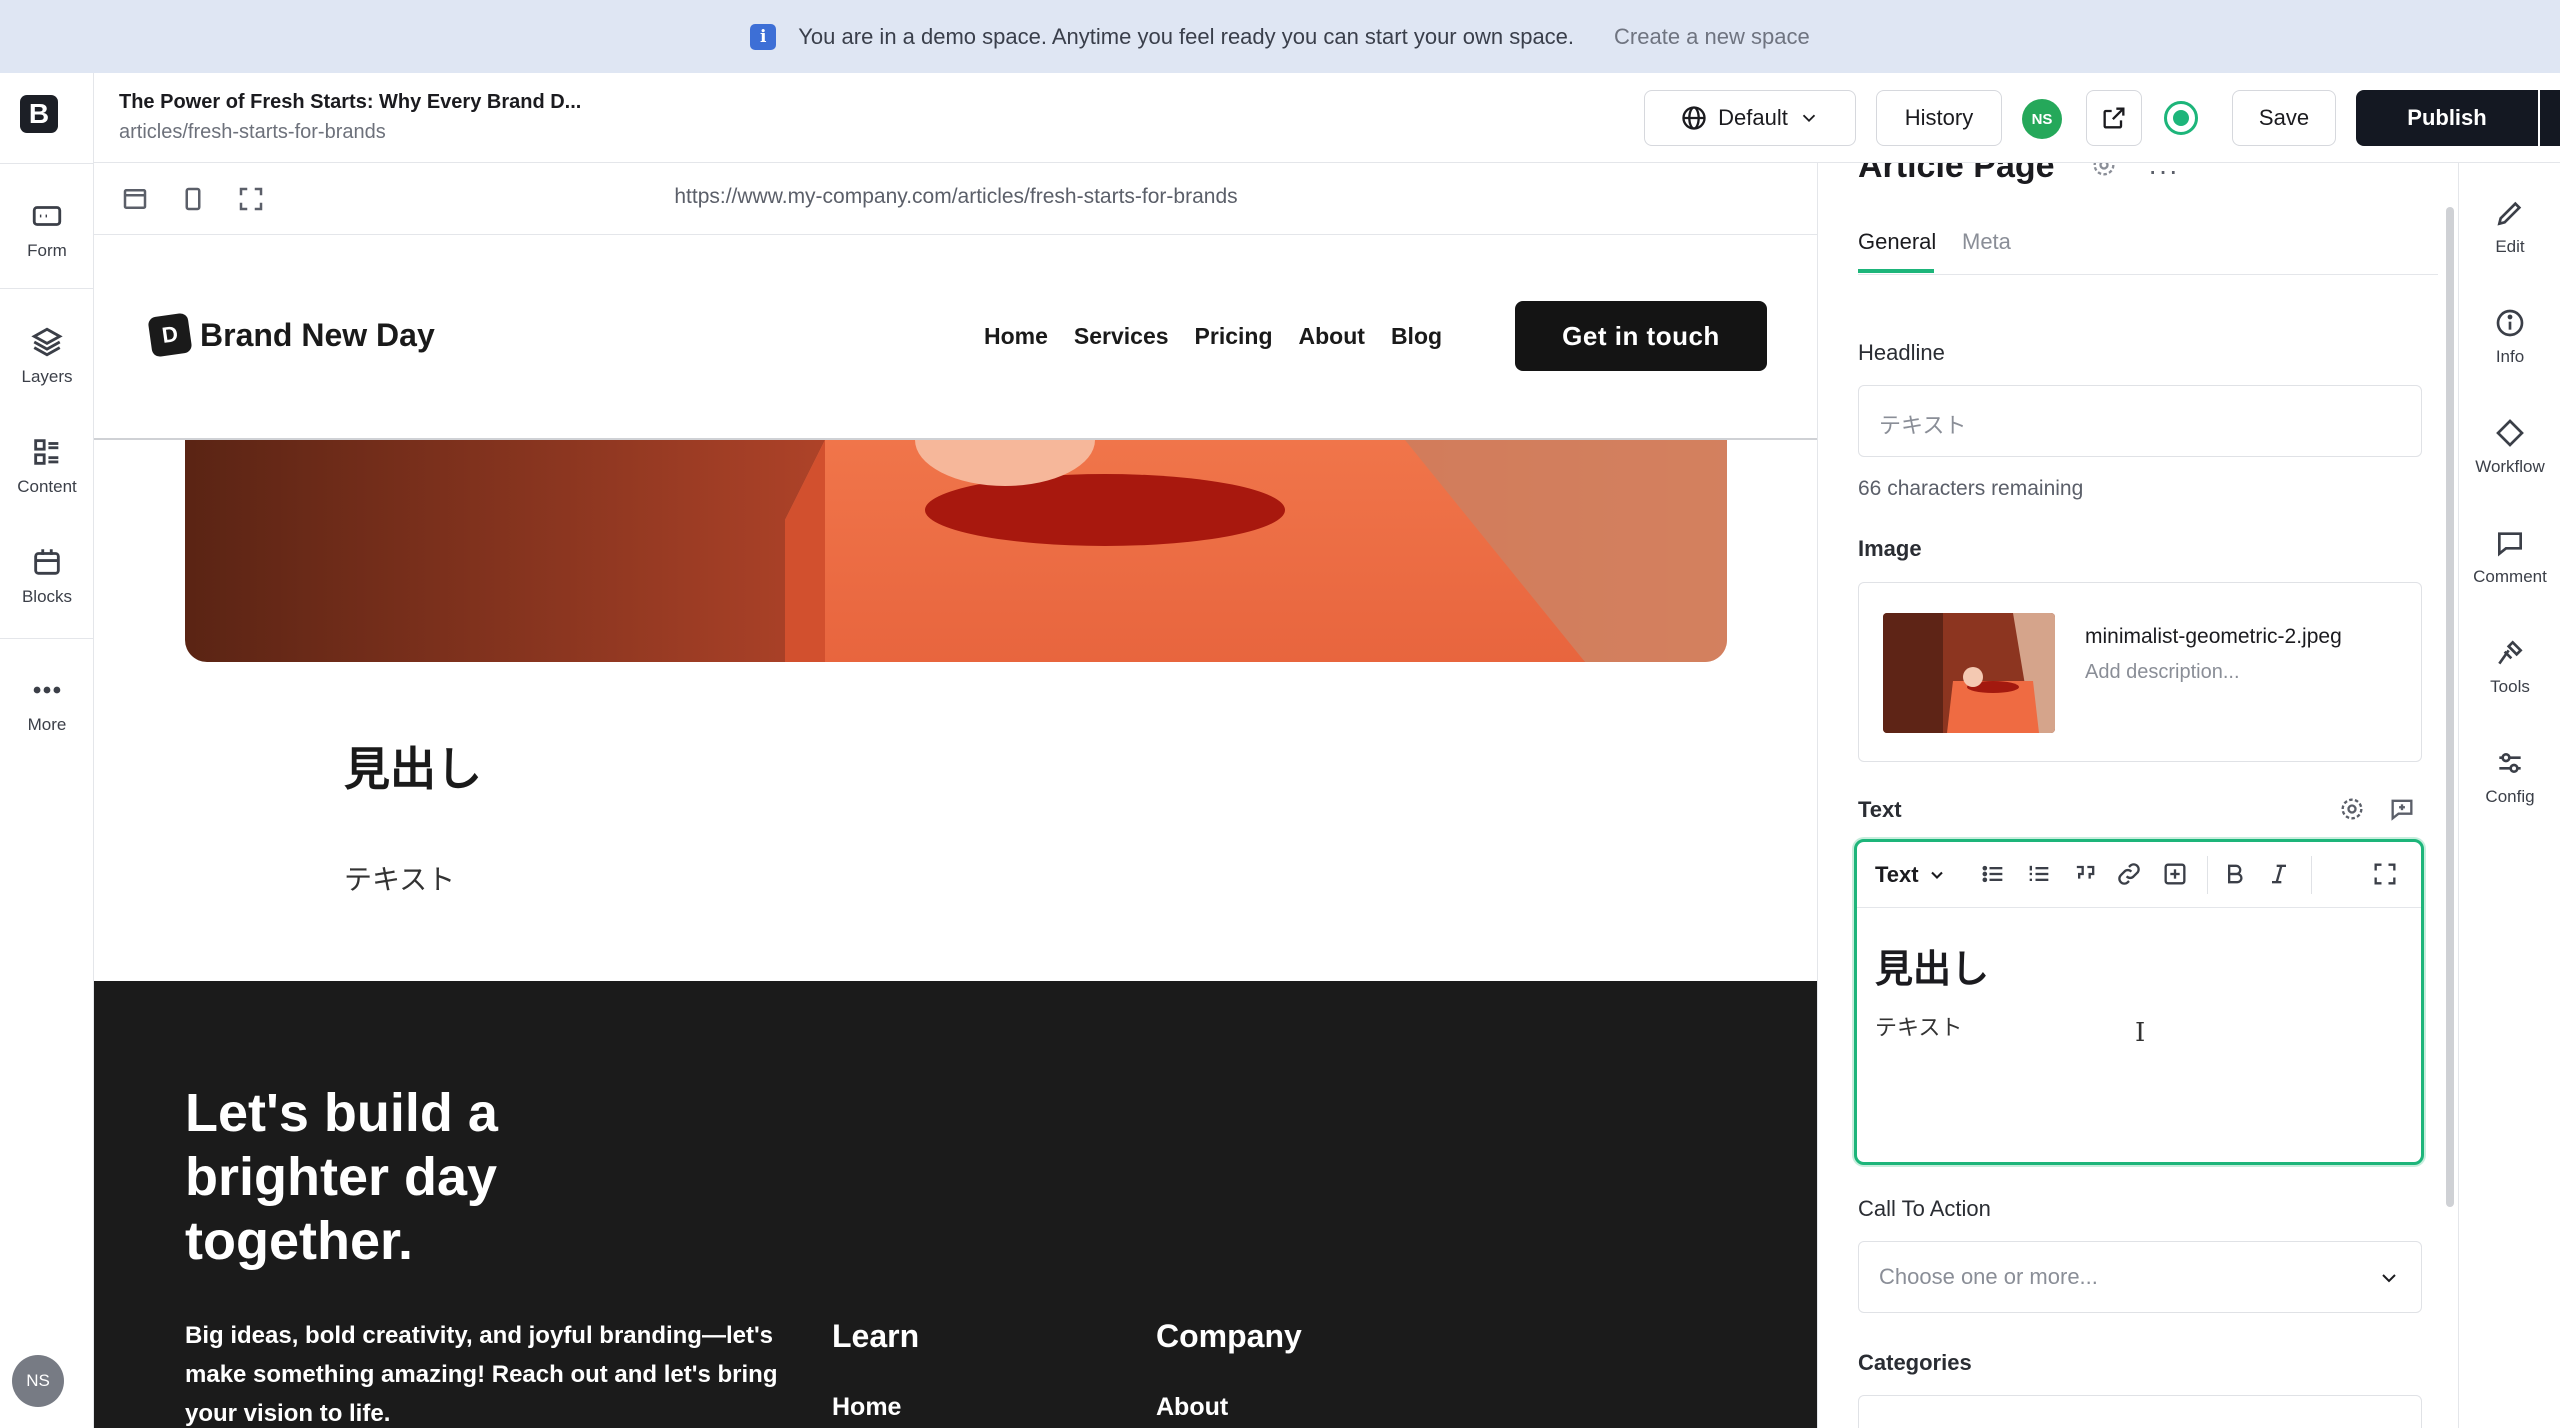 Image resolution: width=2560 pixels, height=1428 pixels. What do you see at coordinates (1234, 336) in the screenshot?
I see `site-nav-pricing: Pricing` at bounding box center [1234, 336].